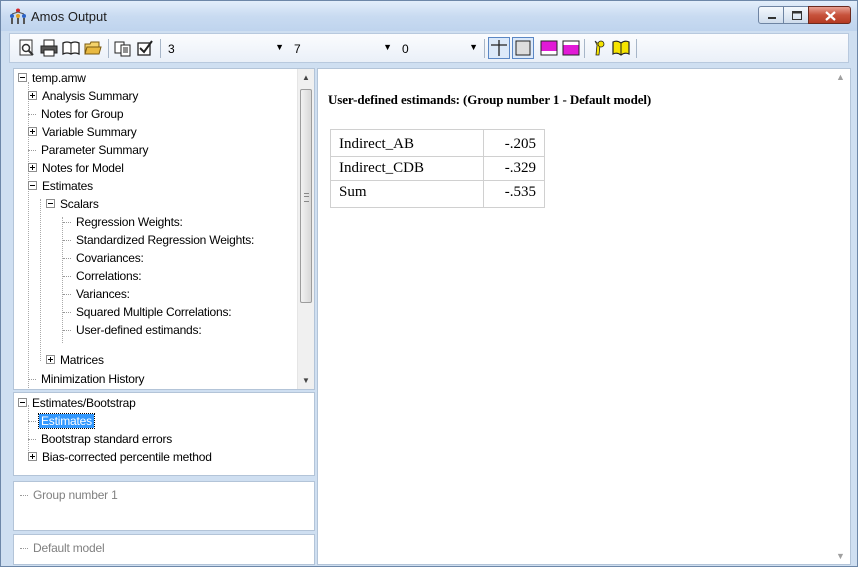 This screenshot has height=569, width=860. Describe the element at coordinates (429, 16) in the screenshot. I see `title-bar: Amos Output` at that location.